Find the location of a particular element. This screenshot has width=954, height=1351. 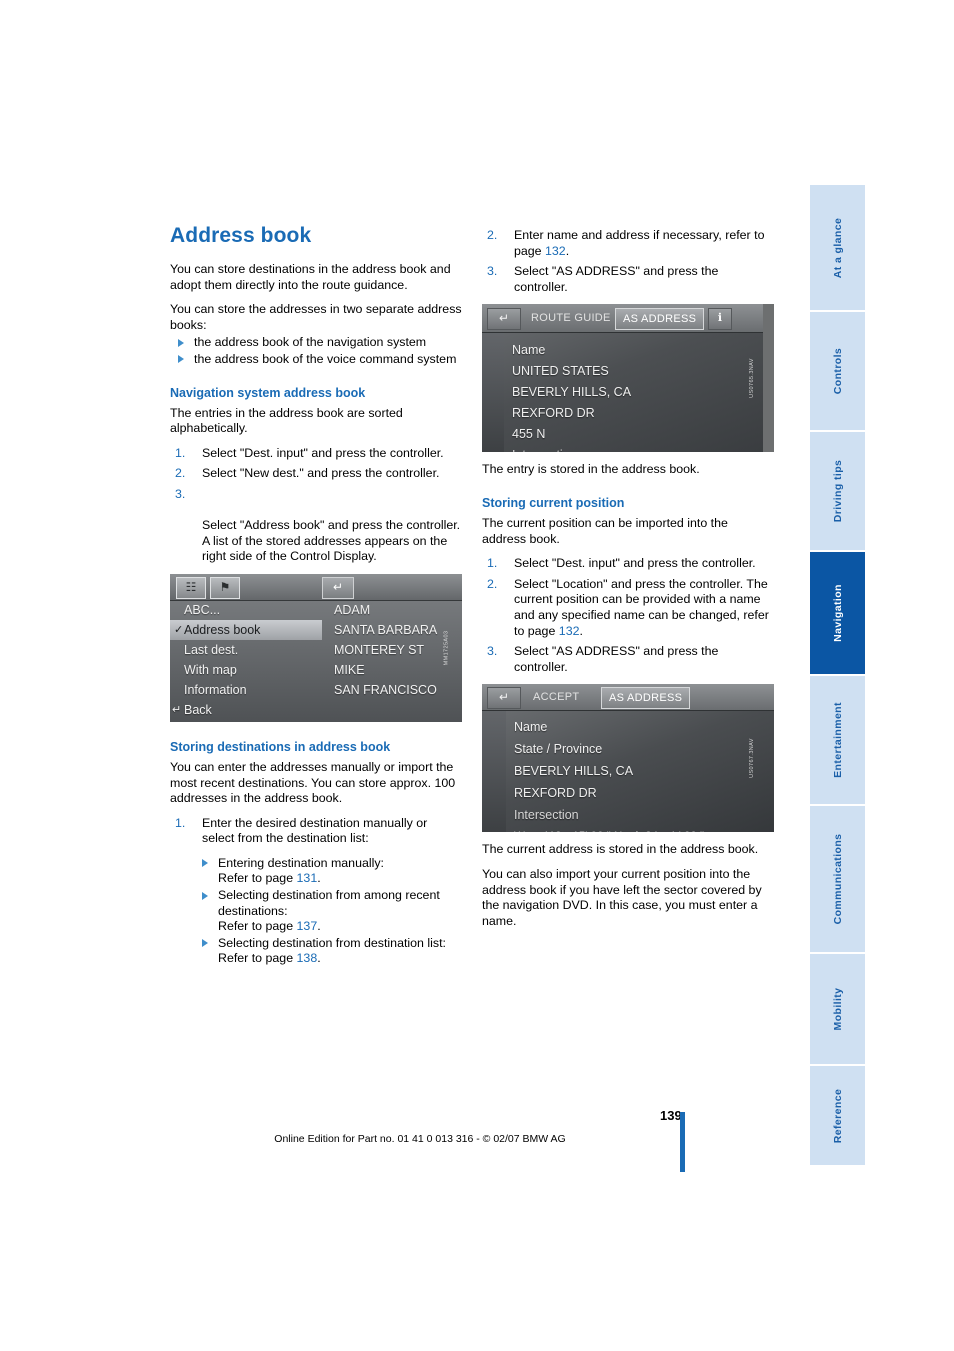

step-number: 3. is located at coordinates (180, 493).